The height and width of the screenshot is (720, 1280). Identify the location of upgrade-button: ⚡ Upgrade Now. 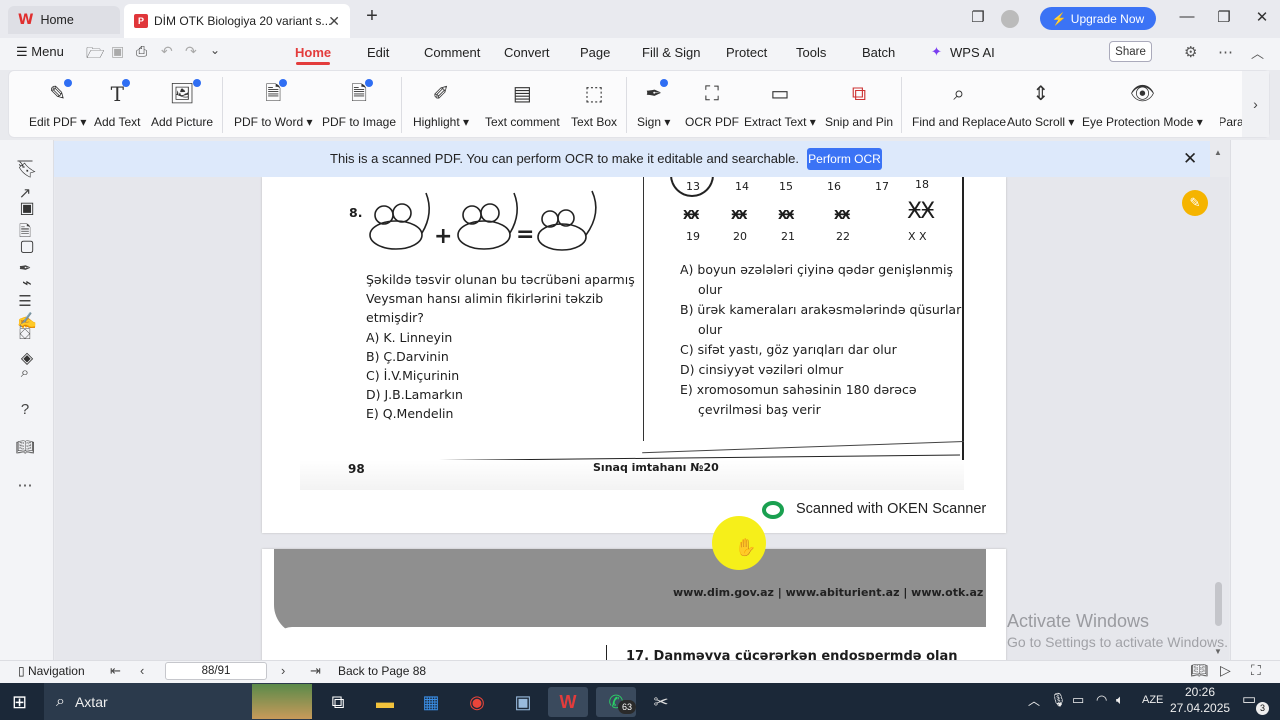
(1098, 18).